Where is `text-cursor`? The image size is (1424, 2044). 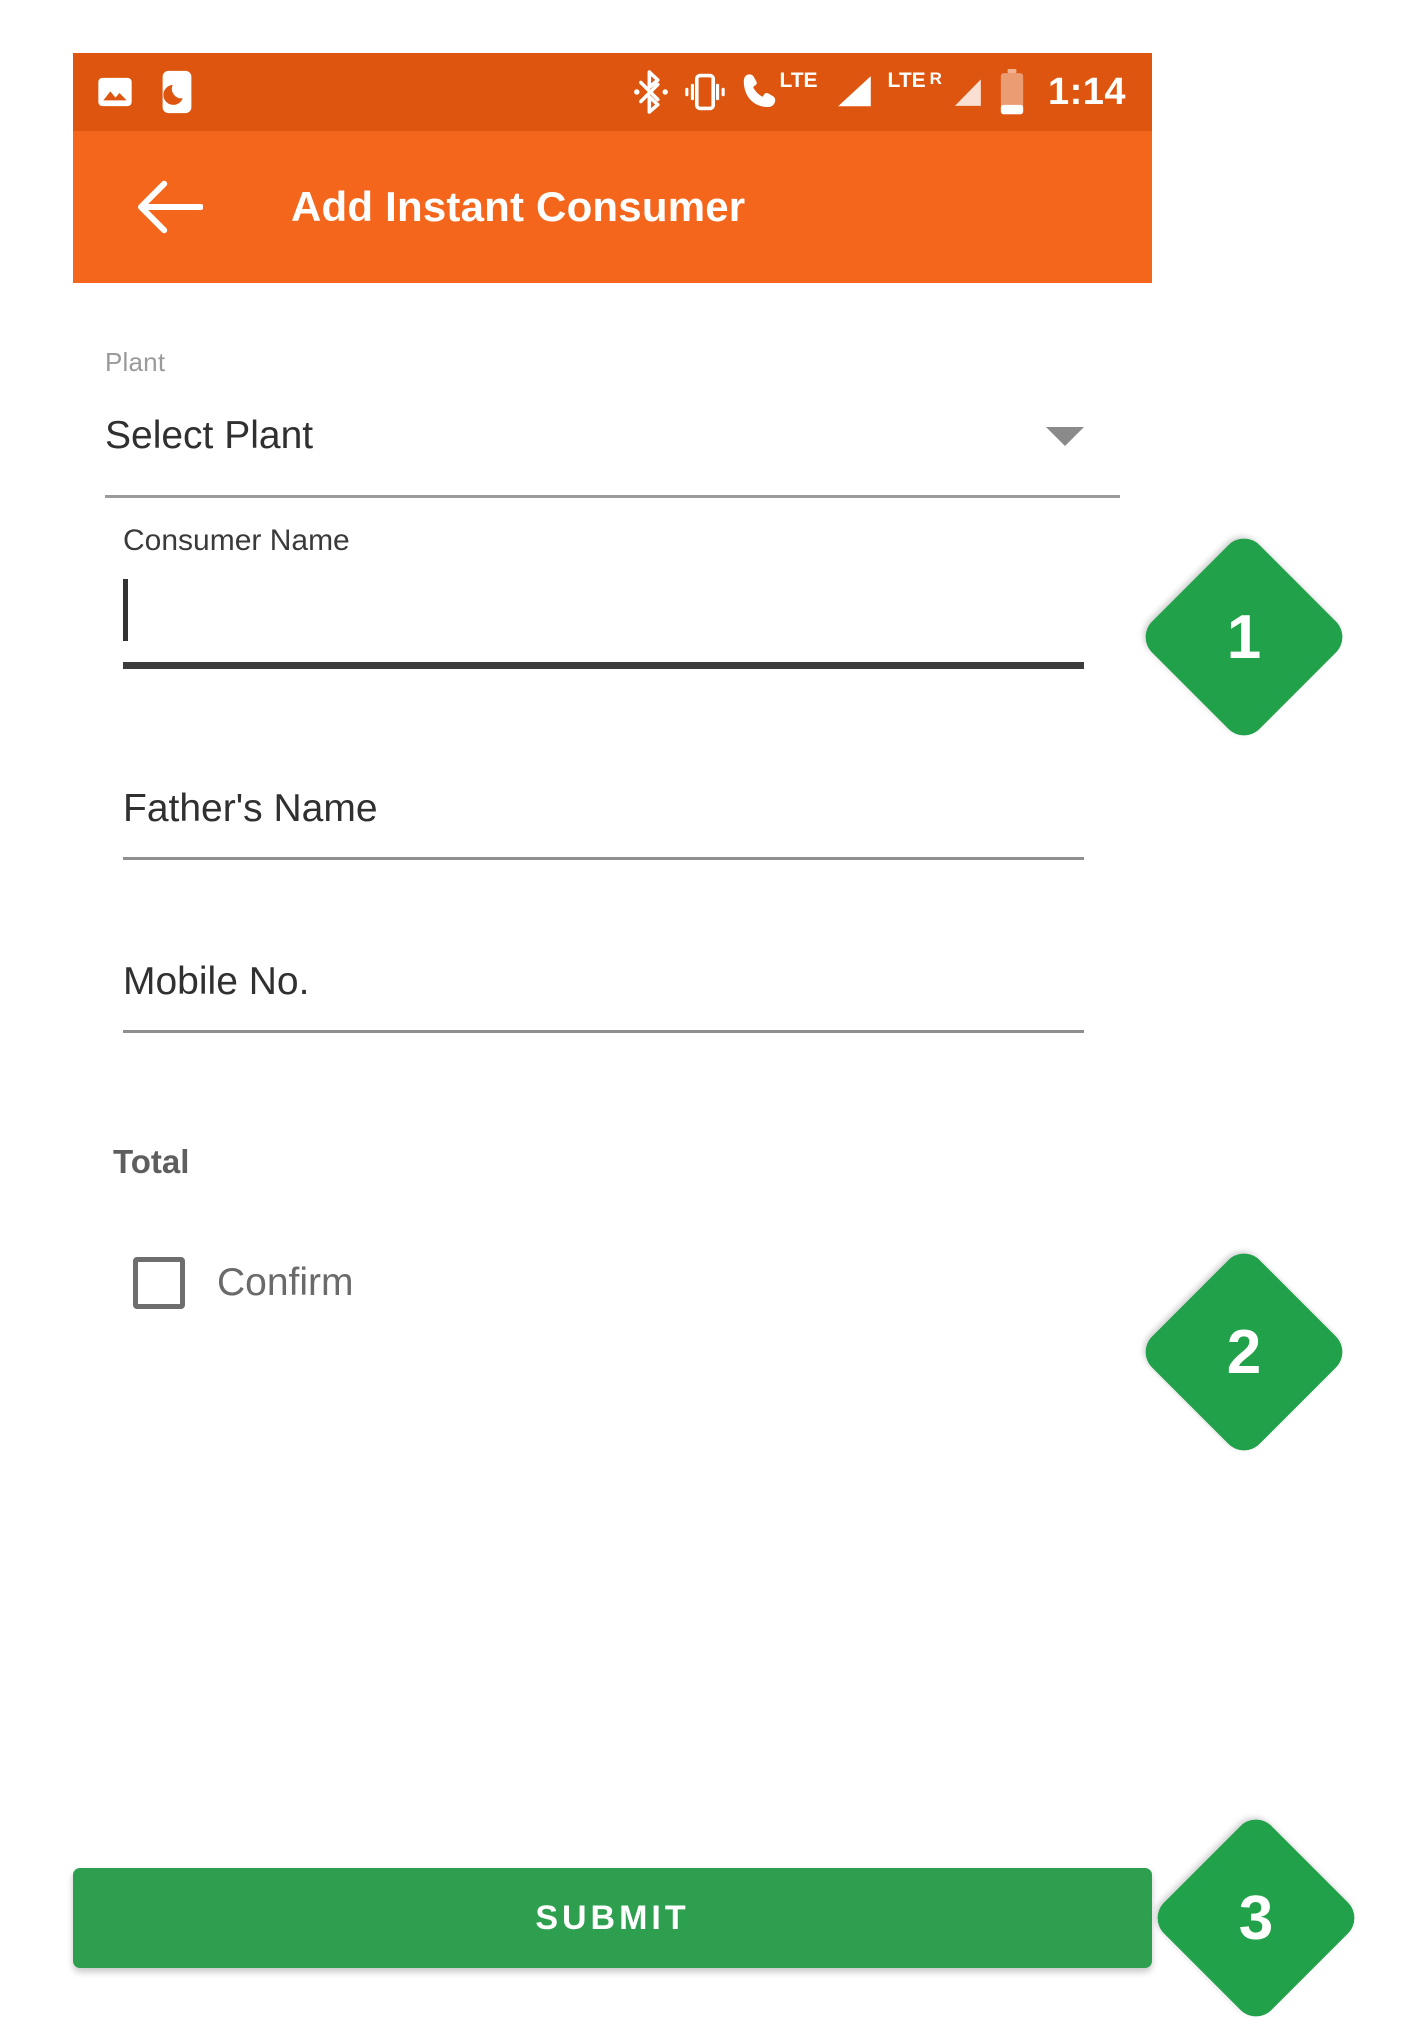 text-cursor is located at coordinates (125, 610).